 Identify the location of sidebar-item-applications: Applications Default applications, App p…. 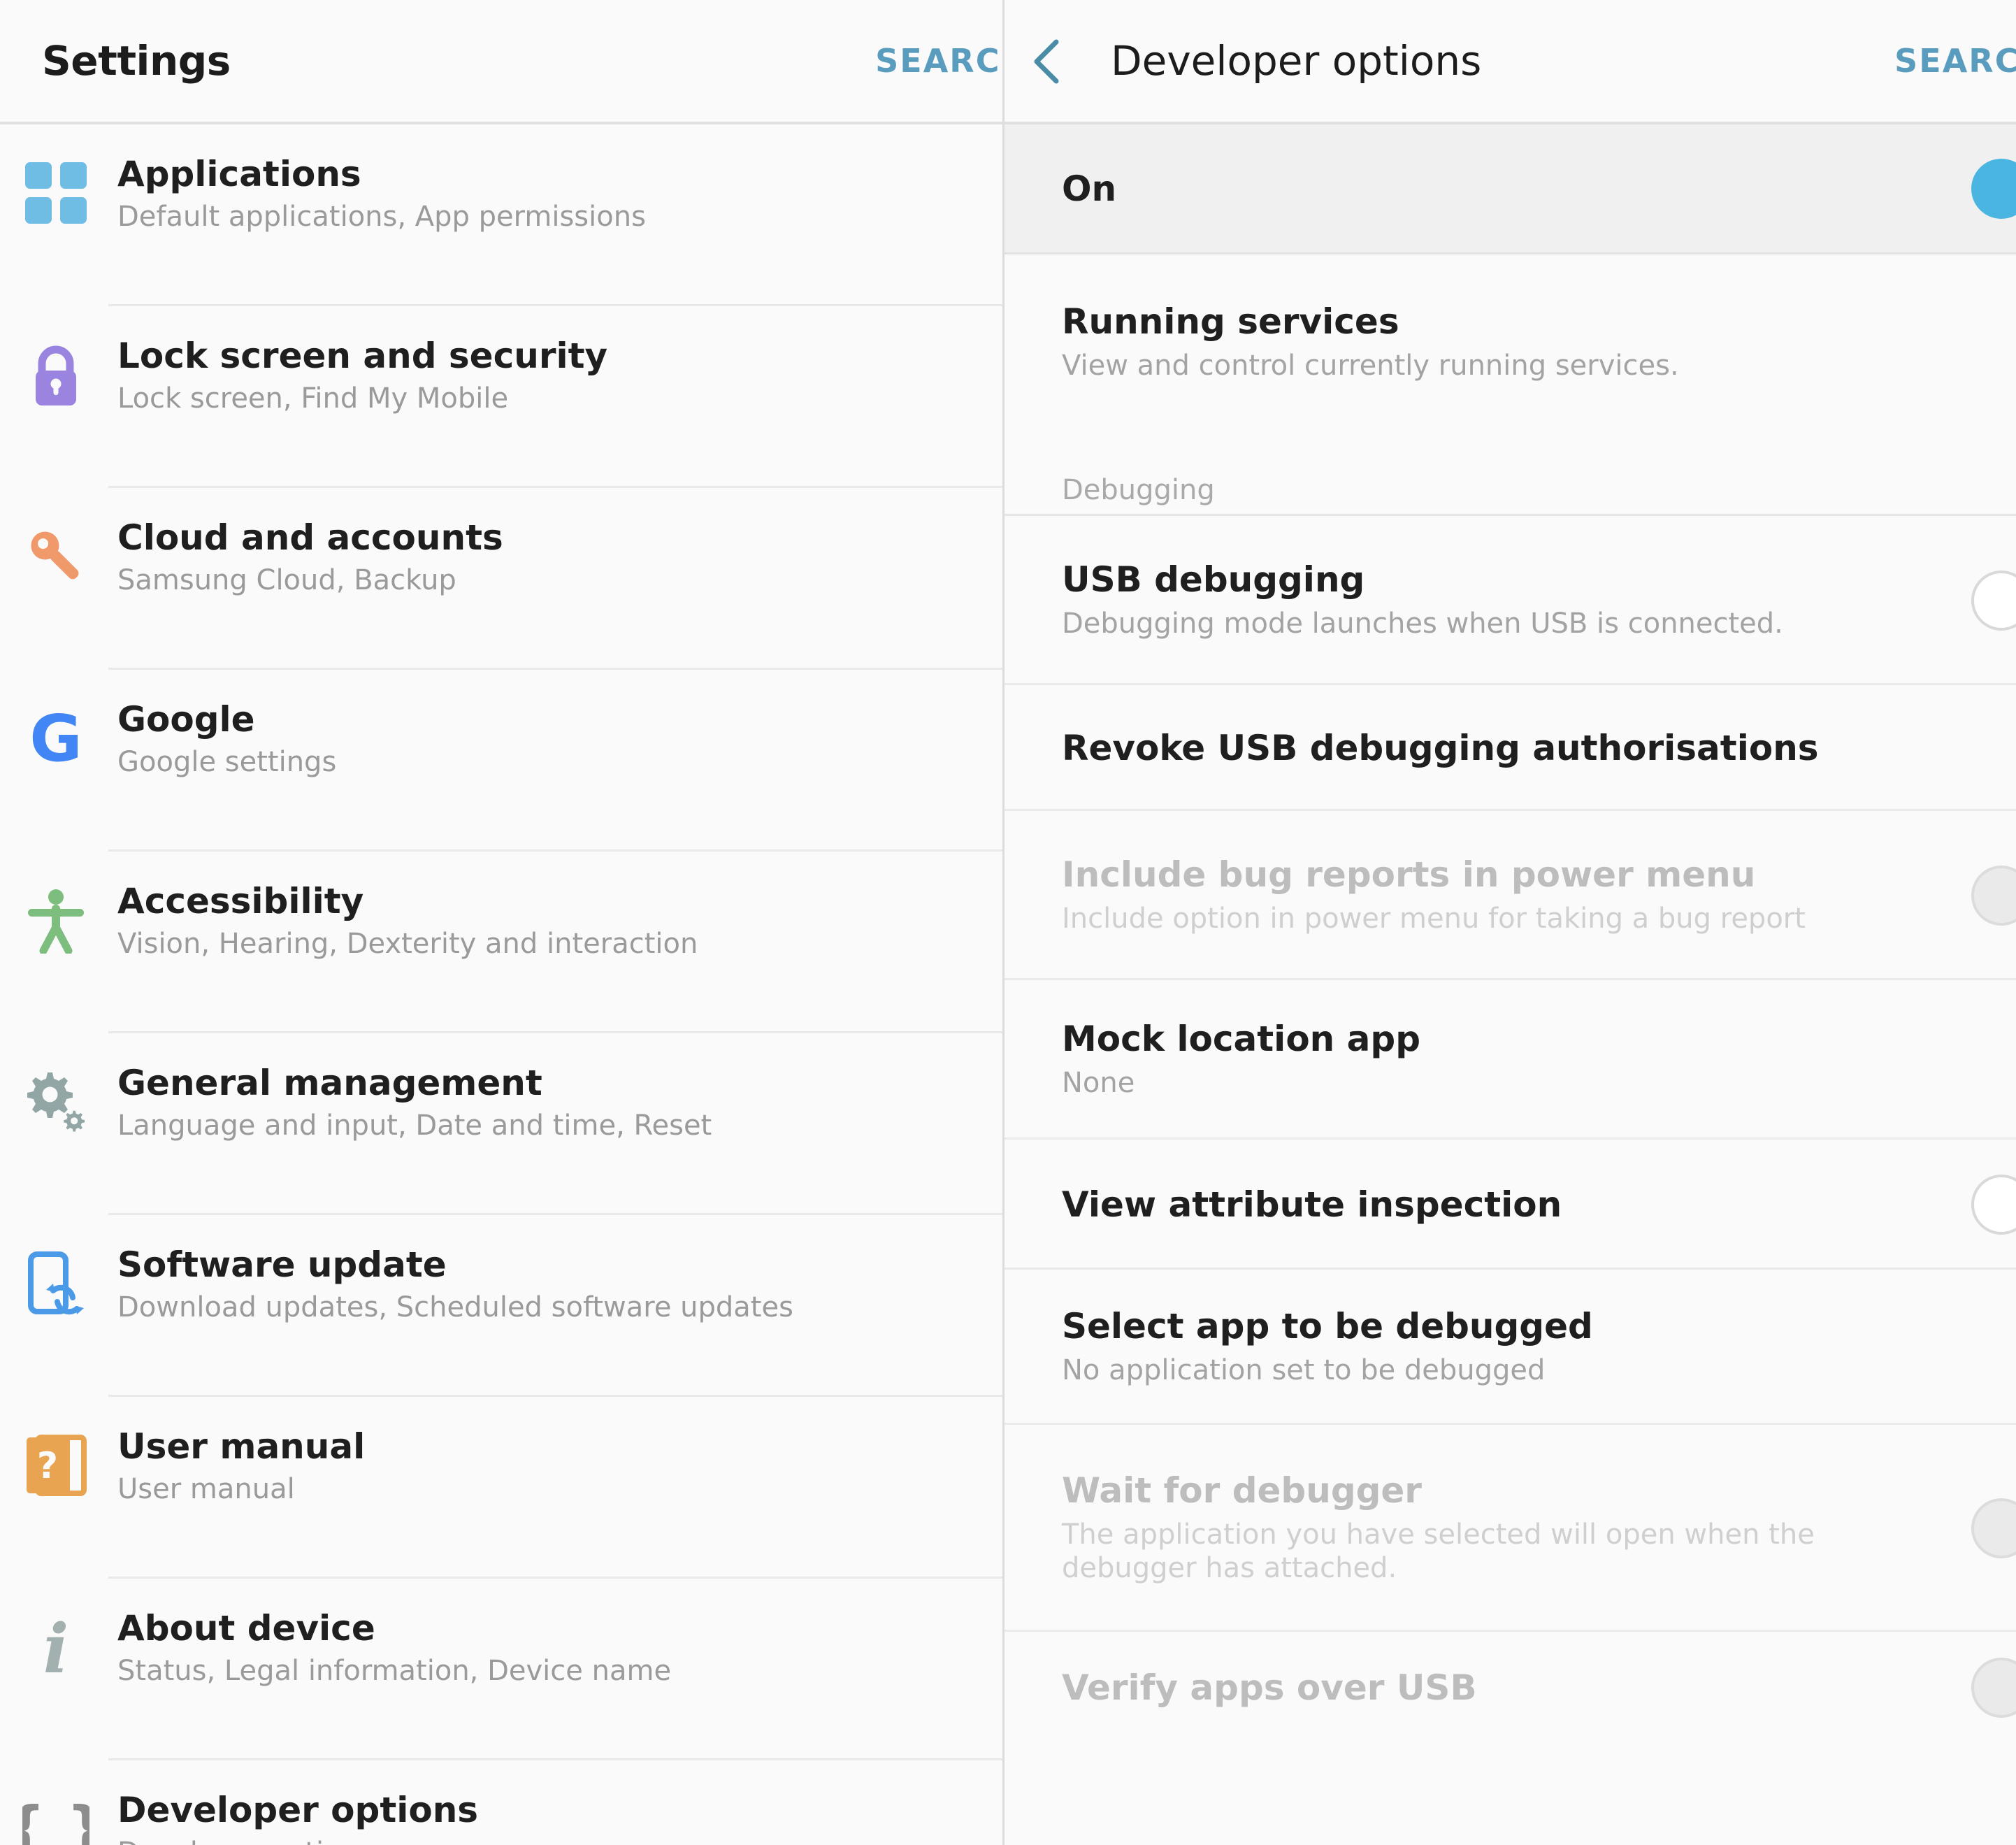
(501, 215).